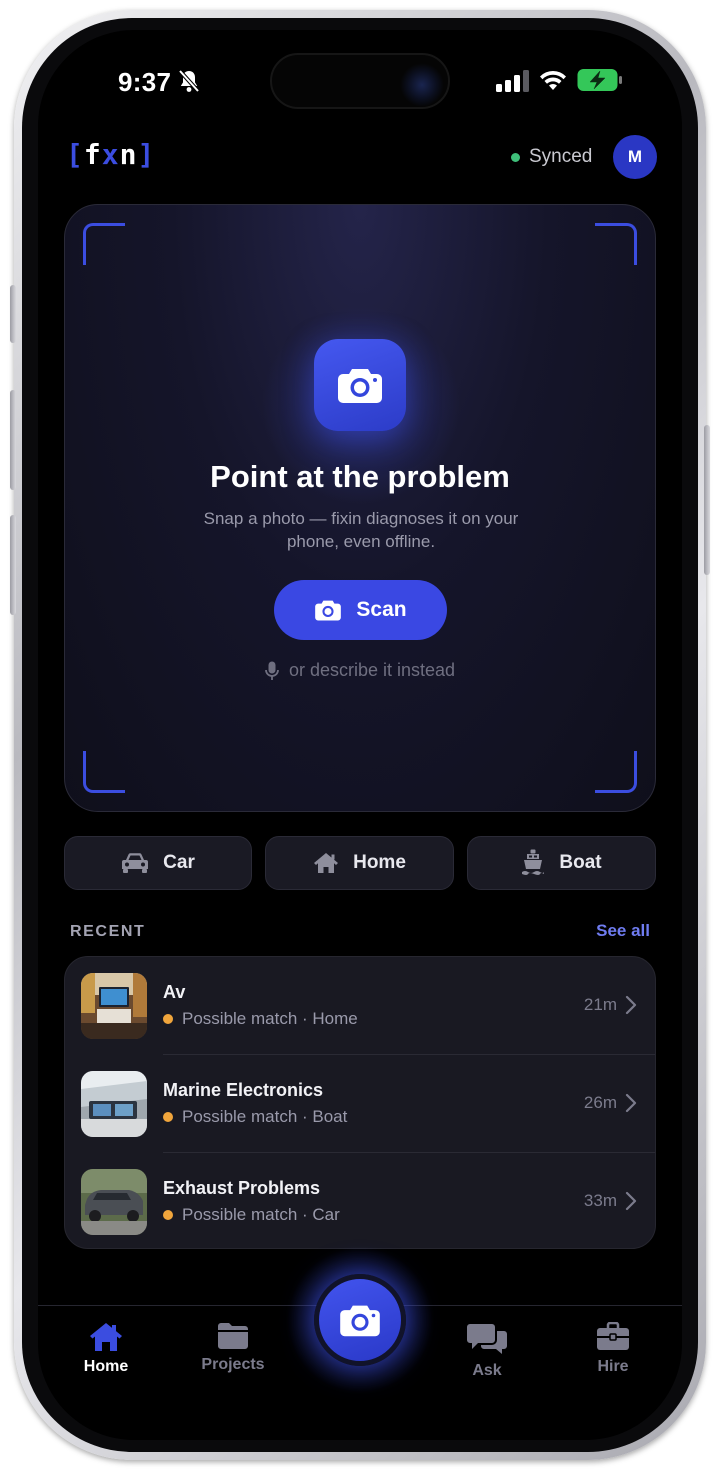 Image resolution: width=720 pixels, height=1469 pixels. I want to click on list-item-meta: Possible match · Car, so click(251, 1215).